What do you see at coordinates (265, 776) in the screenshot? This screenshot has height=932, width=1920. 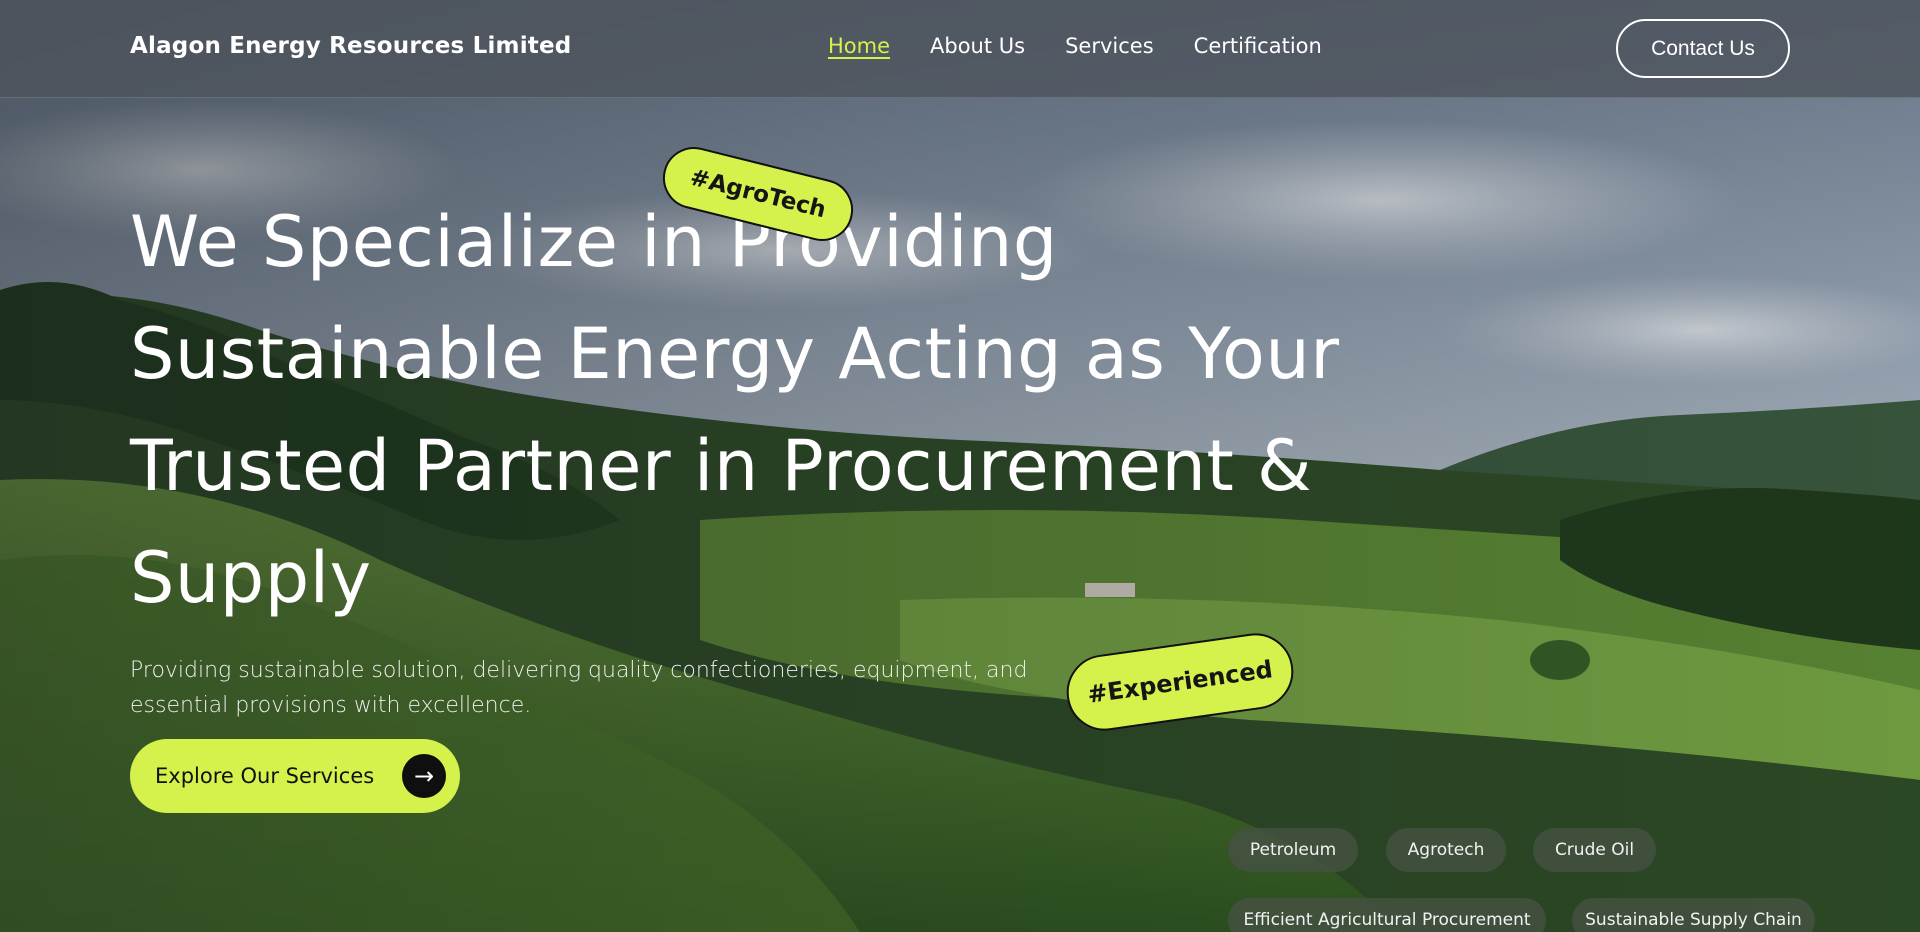 I see `explore-services-label: Explore Our Services` at bounding box center [265, 776].